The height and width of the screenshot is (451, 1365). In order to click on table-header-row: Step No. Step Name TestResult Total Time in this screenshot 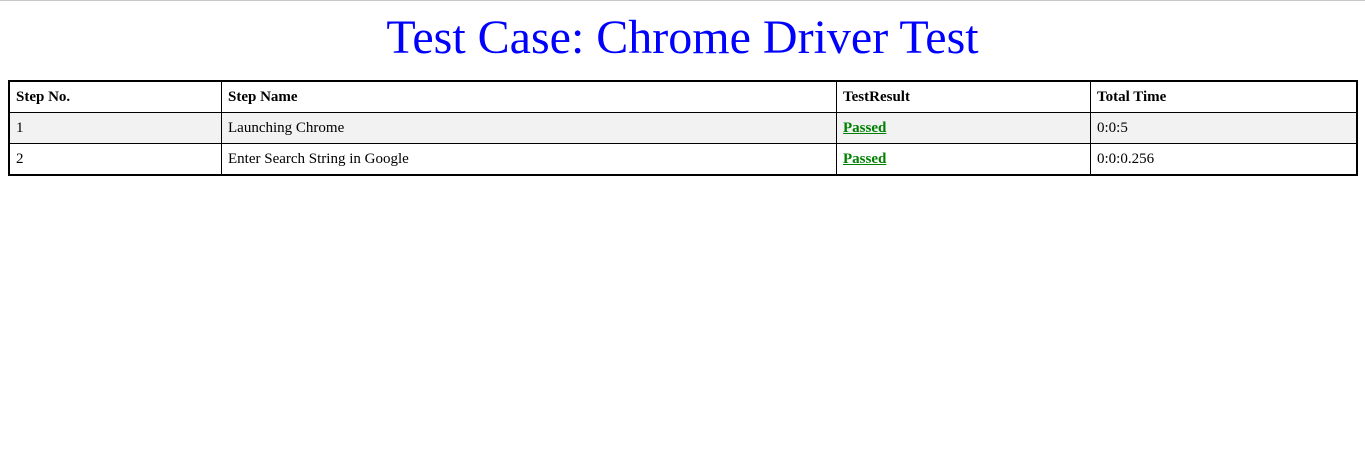, I will do `click(683, 96)`.